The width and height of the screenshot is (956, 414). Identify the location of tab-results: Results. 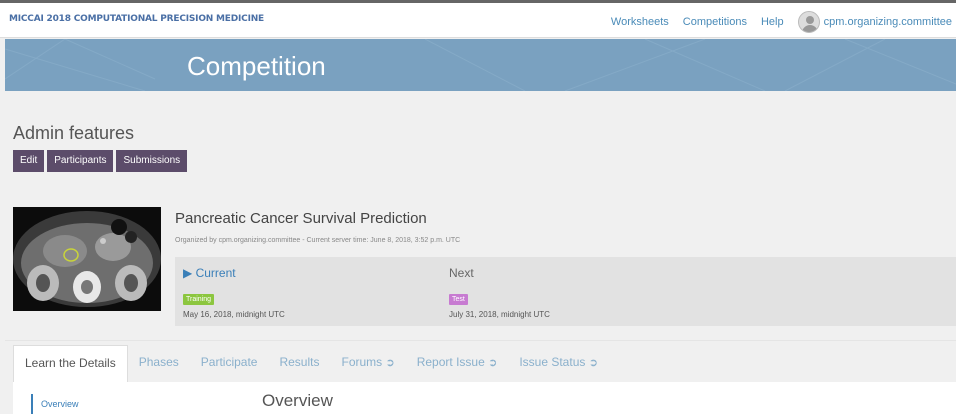
(299, 363).